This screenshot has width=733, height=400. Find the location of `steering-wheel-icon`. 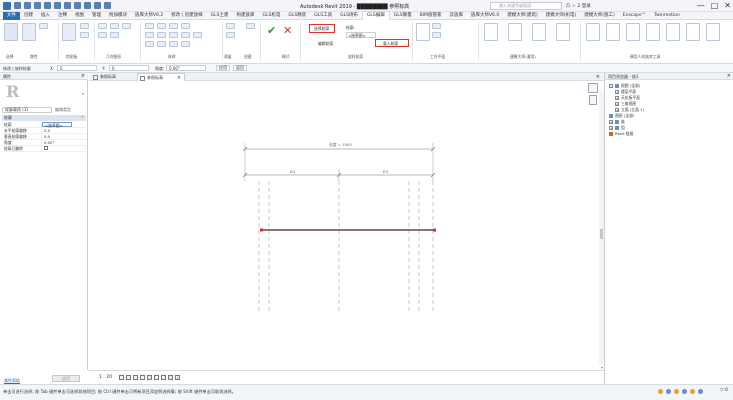

steering-wheel-icon is located at coordinates (593, 88).